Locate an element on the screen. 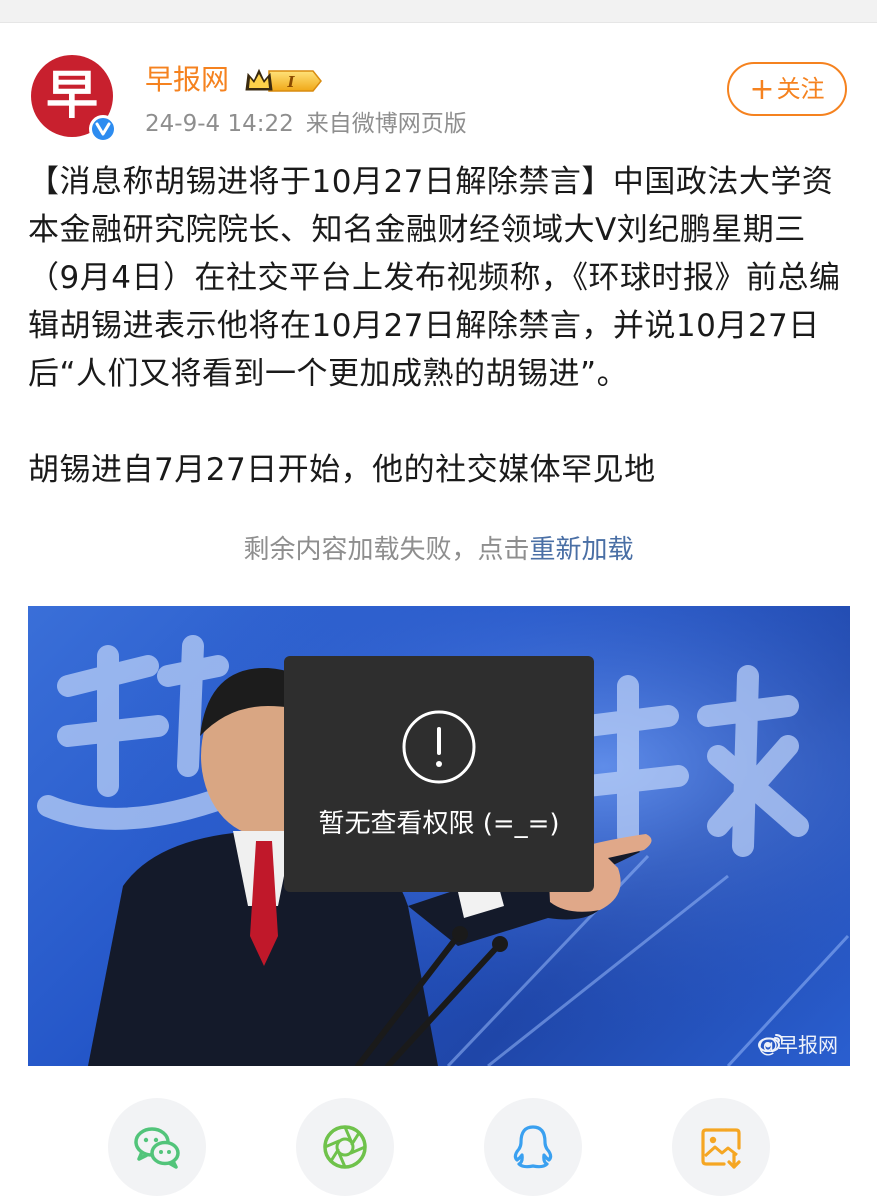 This screenshot has height=1200, width=877. wechat-icon is located at coordinates (157, 1148).